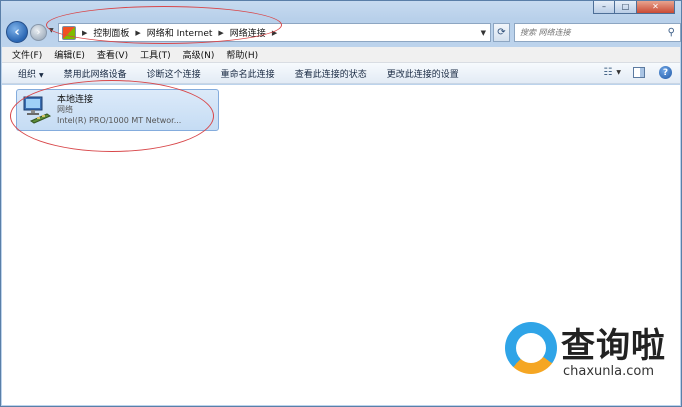 The width and height of the screenshot is (682, 407). What do you see at coordinates (111, 32) in the screenshot?
I see `breadcrumb-control-panel: 控制面板` at bounding box center [111, 32].